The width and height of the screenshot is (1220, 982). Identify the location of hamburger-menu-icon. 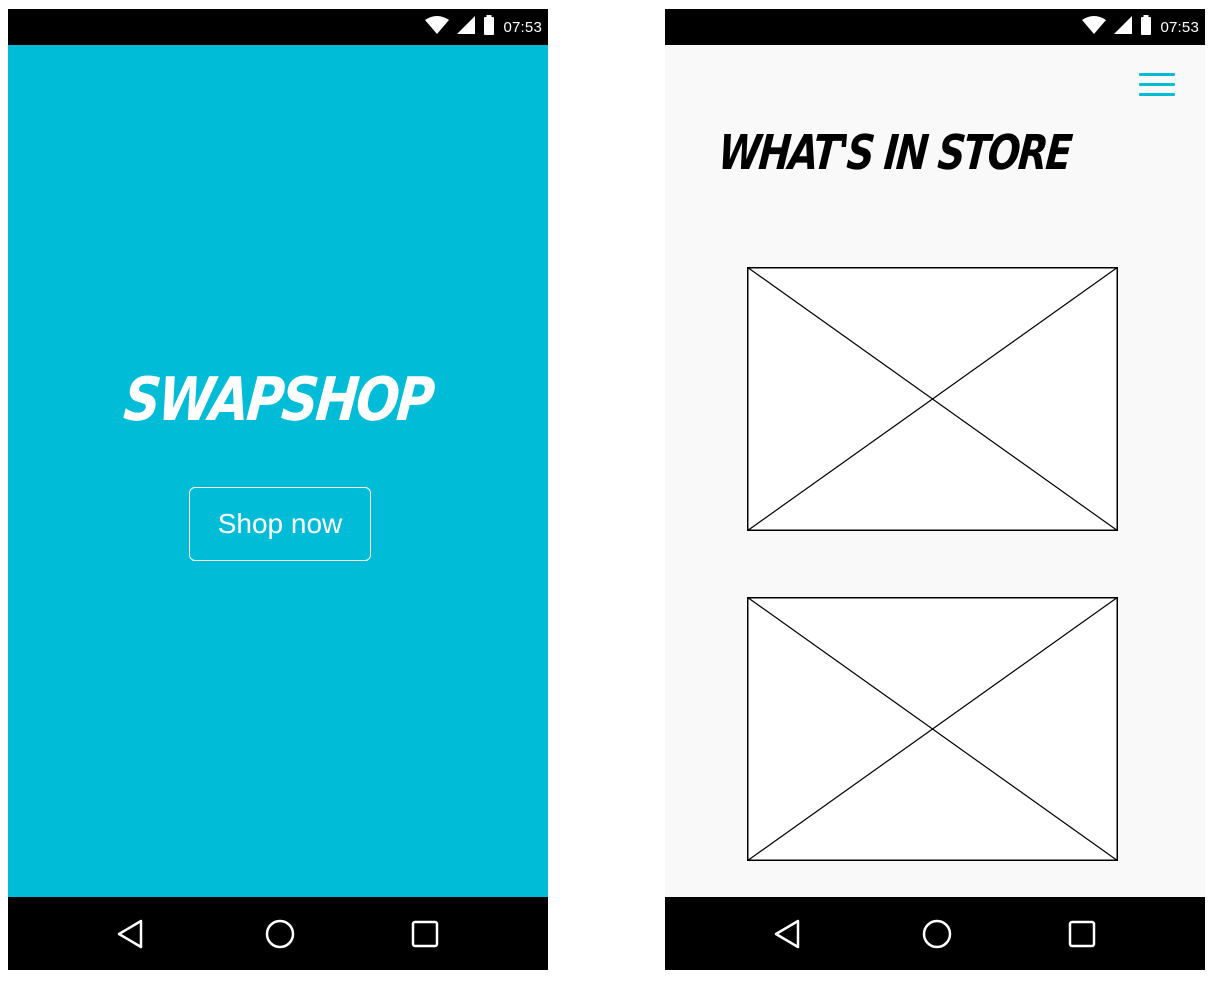
(1157, 86).